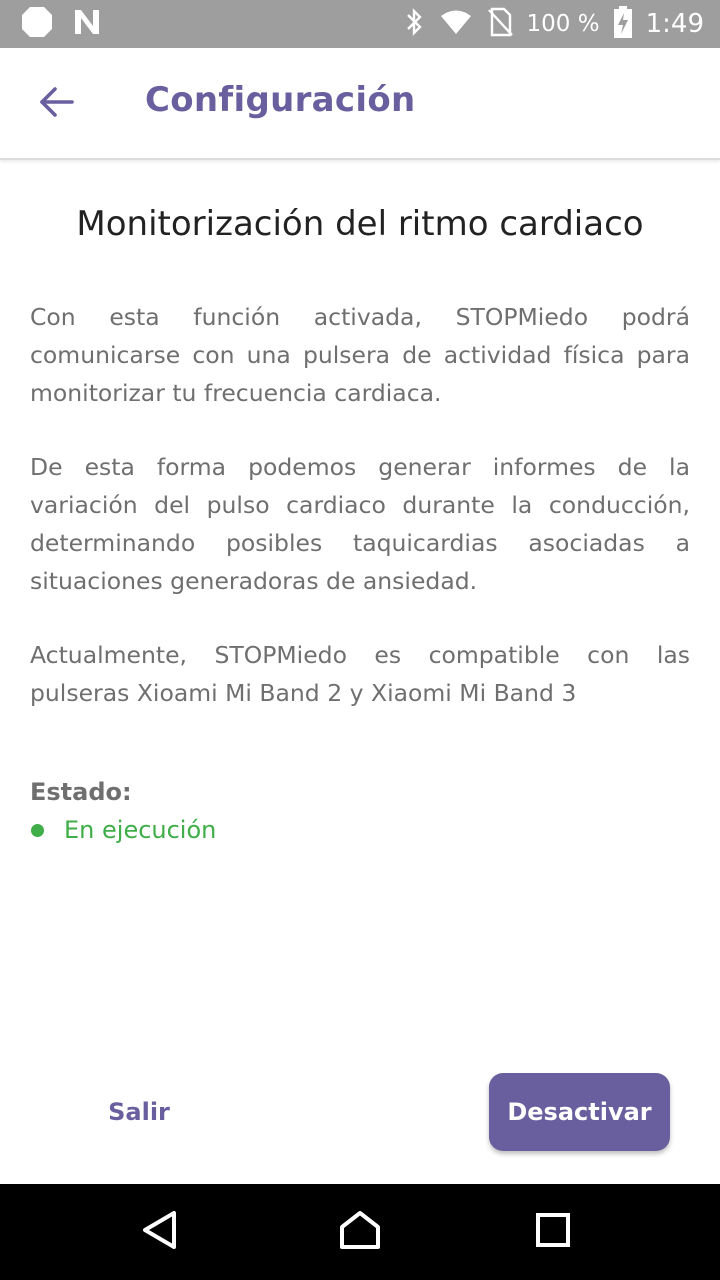 The height and width of the screenshot is (1280, 720). Describe the element at coordinates (579, 1112) in the screenshot. I see `deactivate-button: Desactivar` at that location.